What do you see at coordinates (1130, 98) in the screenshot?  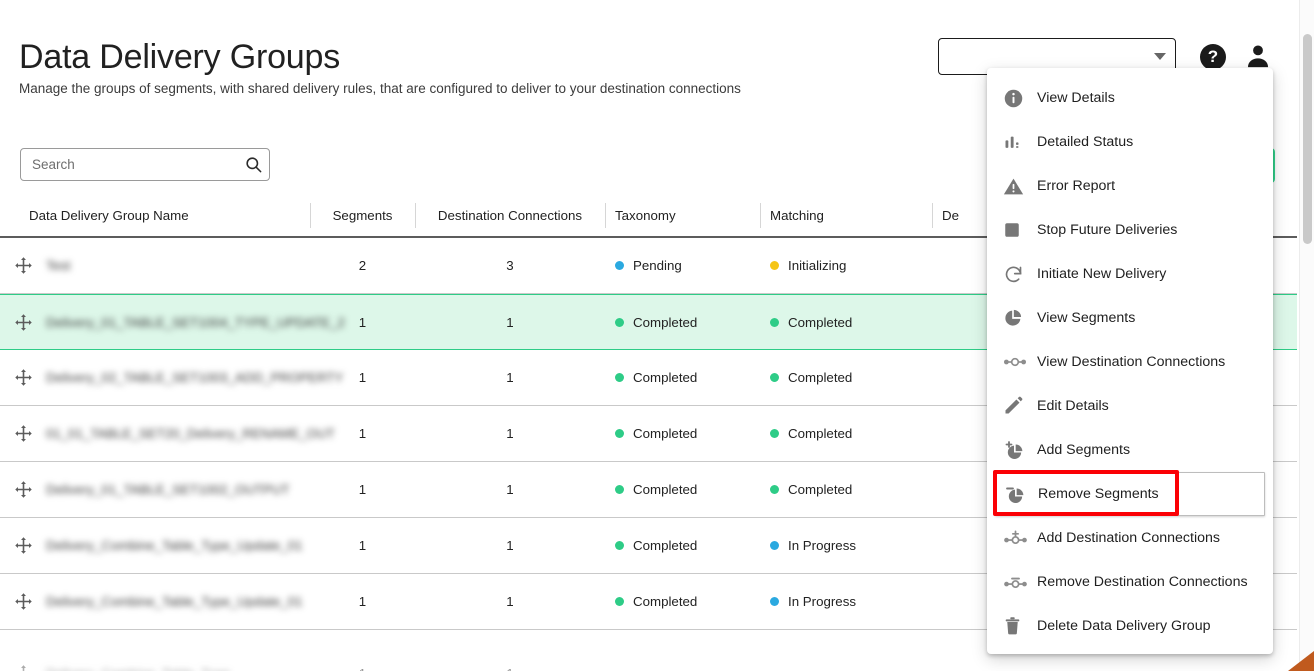 I see `menu-item-view-details: View Details` at bounding box center [1130, 98].